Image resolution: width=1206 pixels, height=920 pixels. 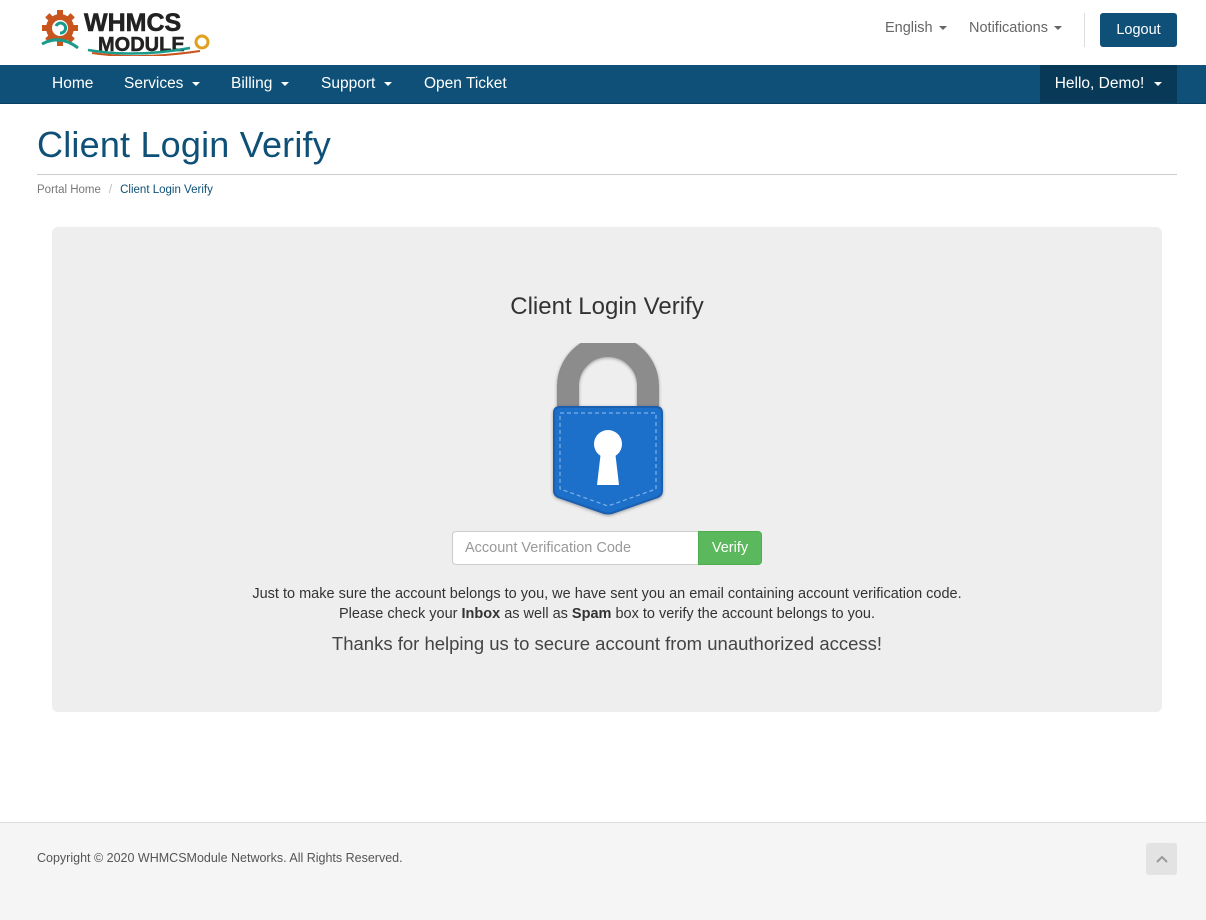 I want to click on brand-logo: WHMCS MODULE, so click(x=126, y=31).